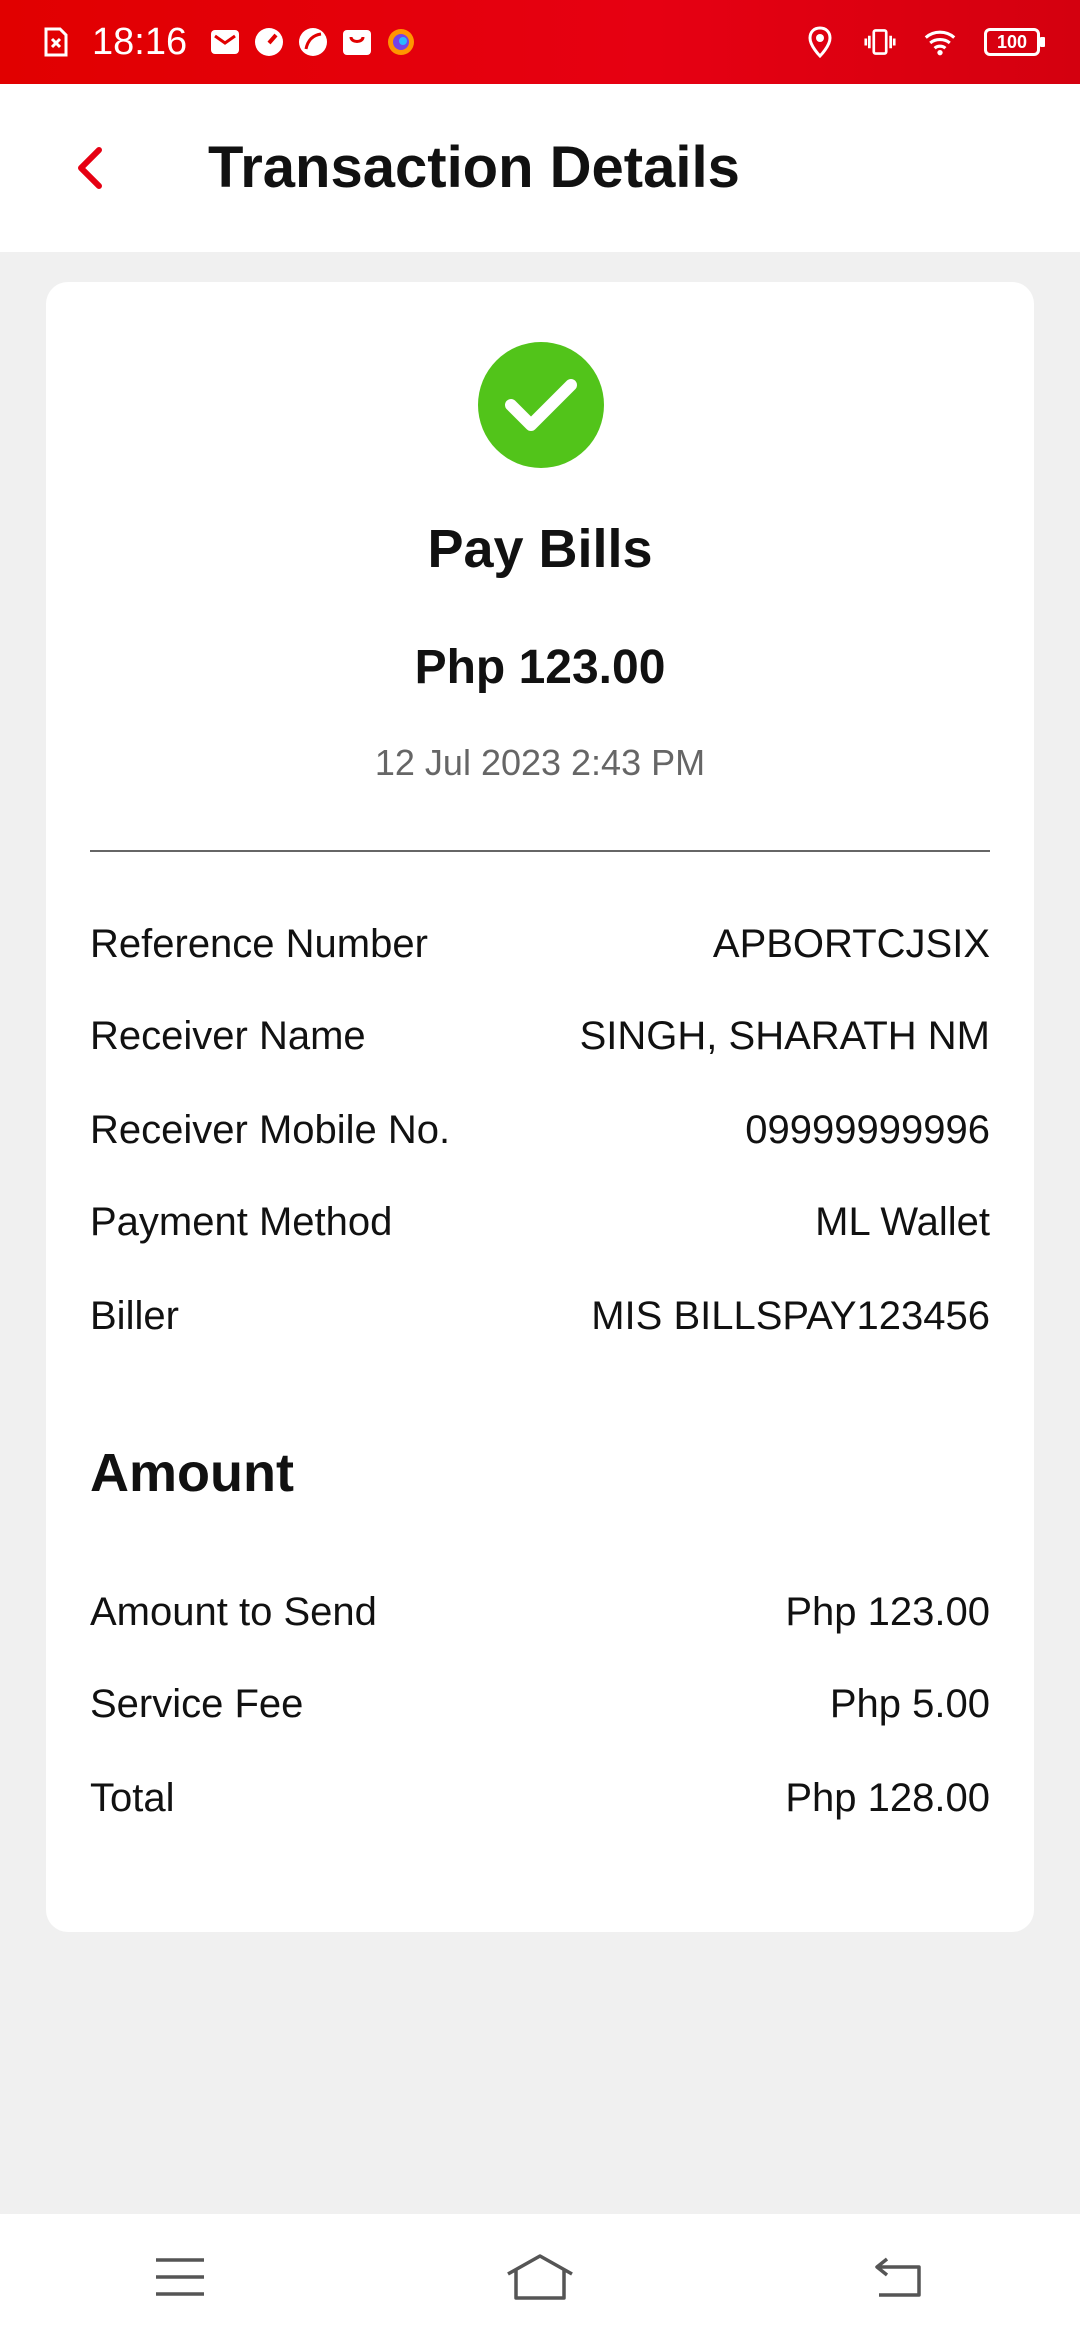 This screenshot has width=1080, height=2340. I want to click on battery-icon: 100, so click(1014, 42).